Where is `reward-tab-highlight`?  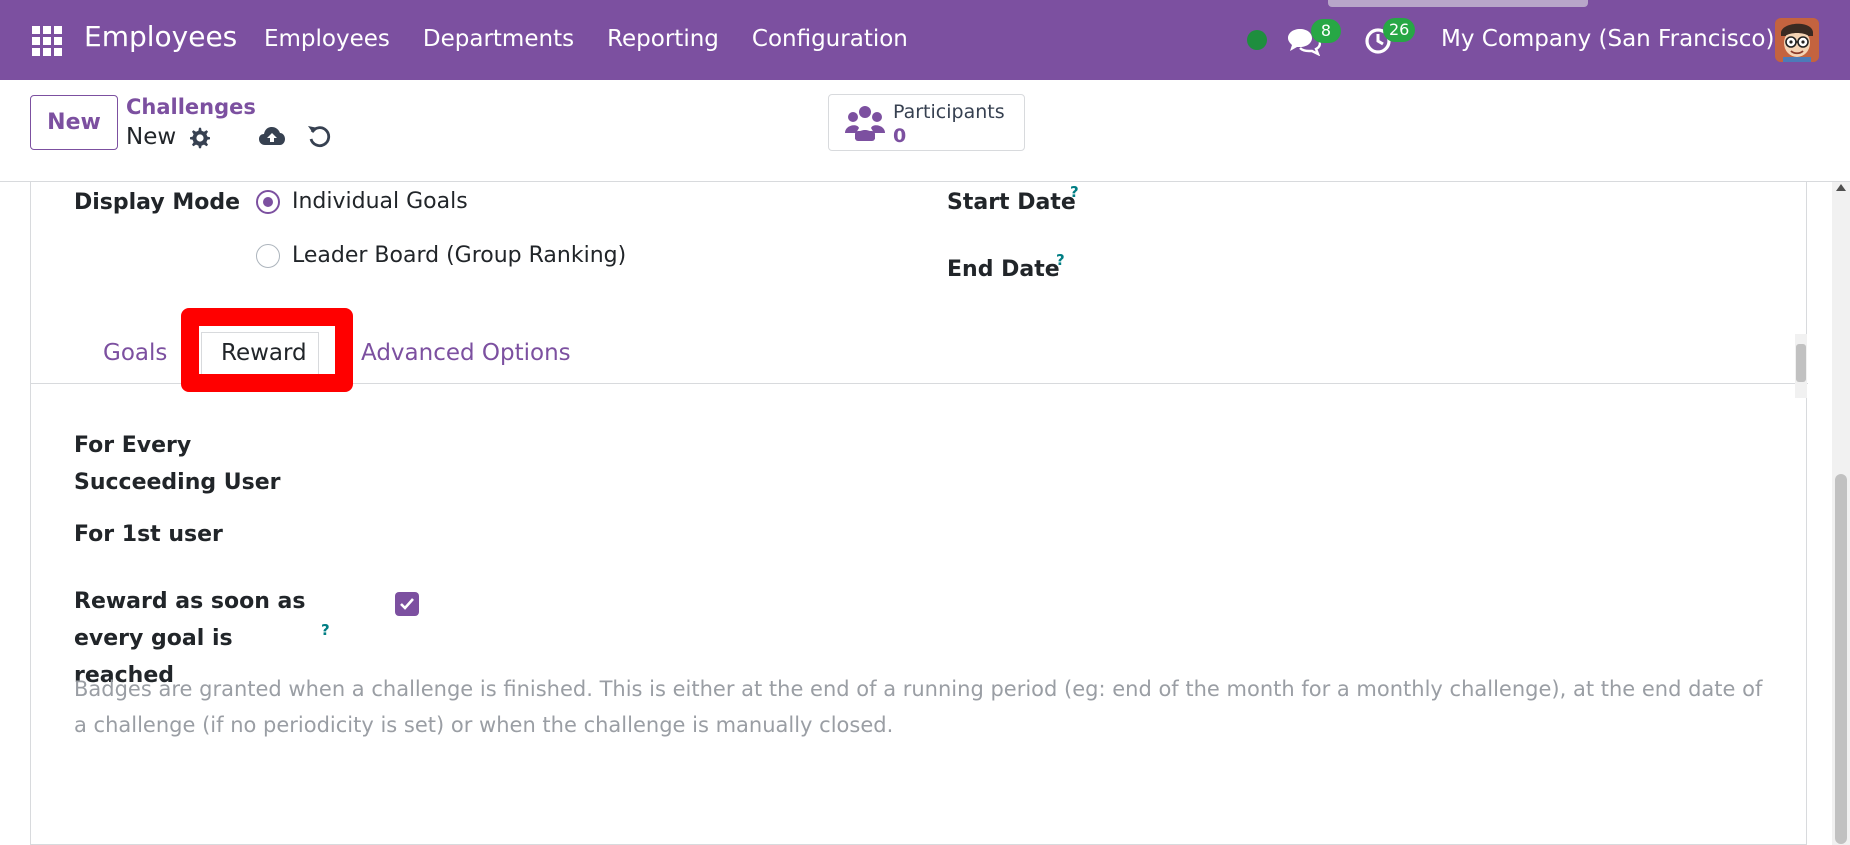
reward-tab-highlight is located at coordinates (267, 350).